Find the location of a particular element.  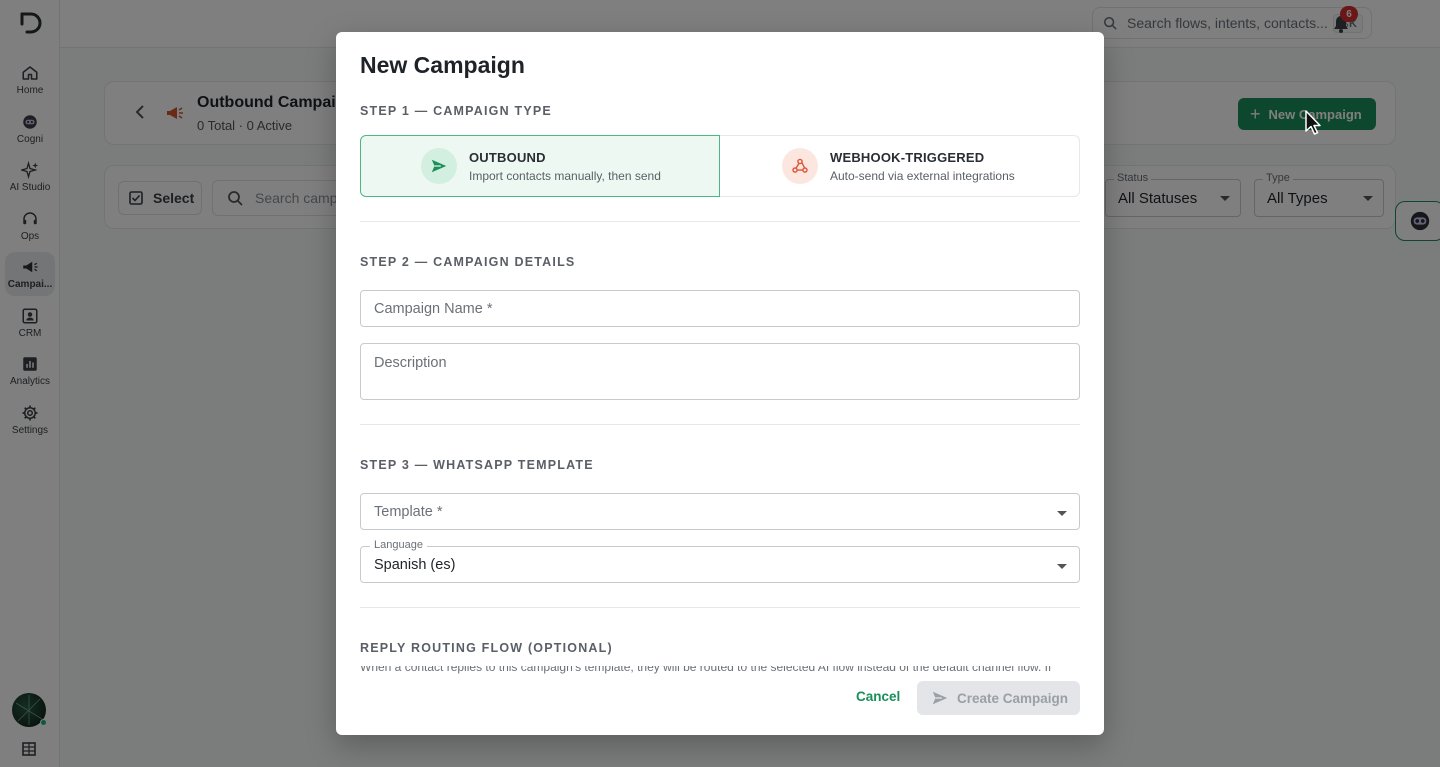

campaign-name-placeholder: Campaign Name * is located at coordinates (433, 308).